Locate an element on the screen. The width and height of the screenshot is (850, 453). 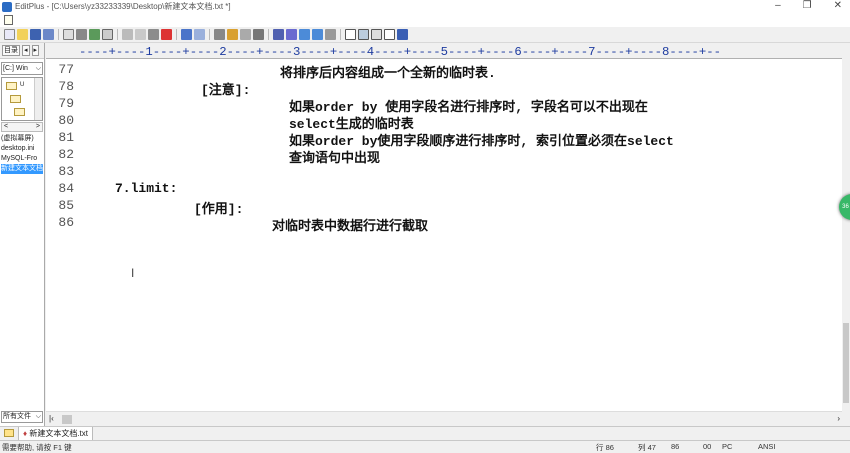
scroll-left-arrow-icon: < is located at coordinates (6, 127).